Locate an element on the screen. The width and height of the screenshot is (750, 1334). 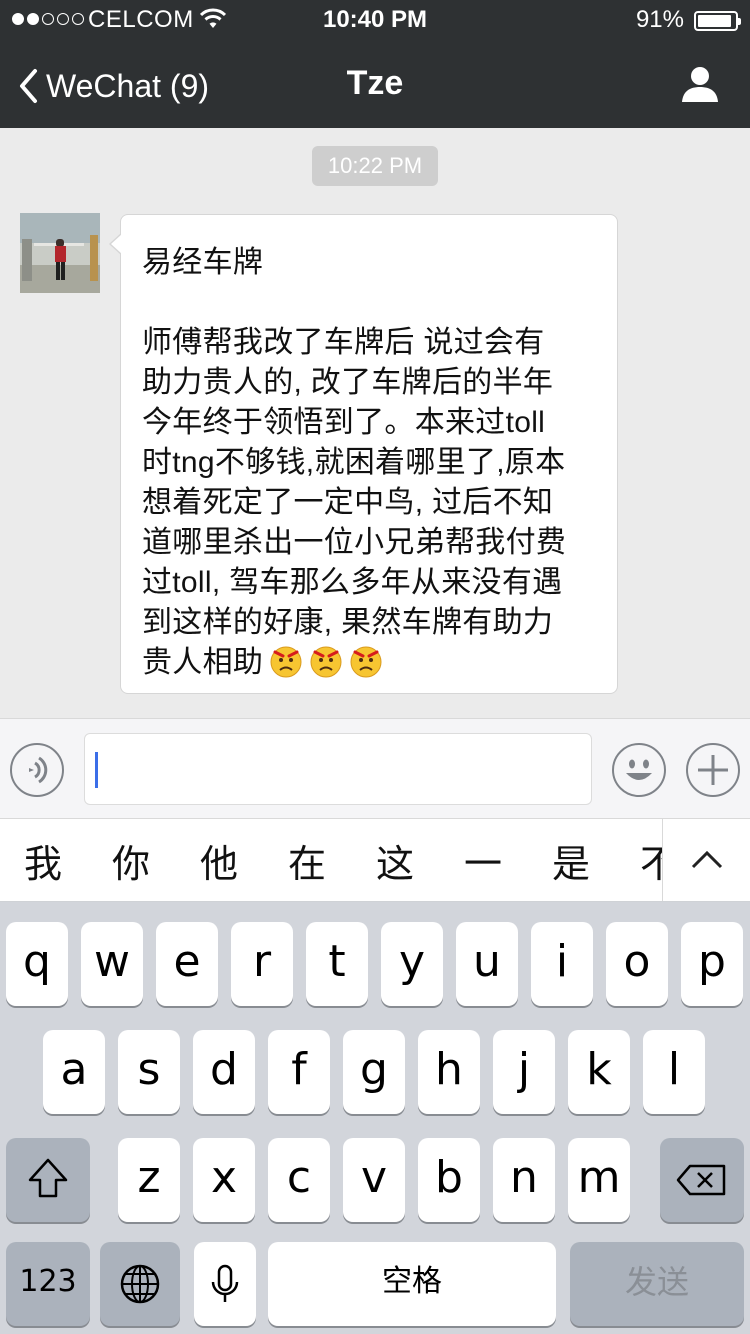
status-bar: CELCOM 10:40 PM 91% is located at coordinates (375, 20).